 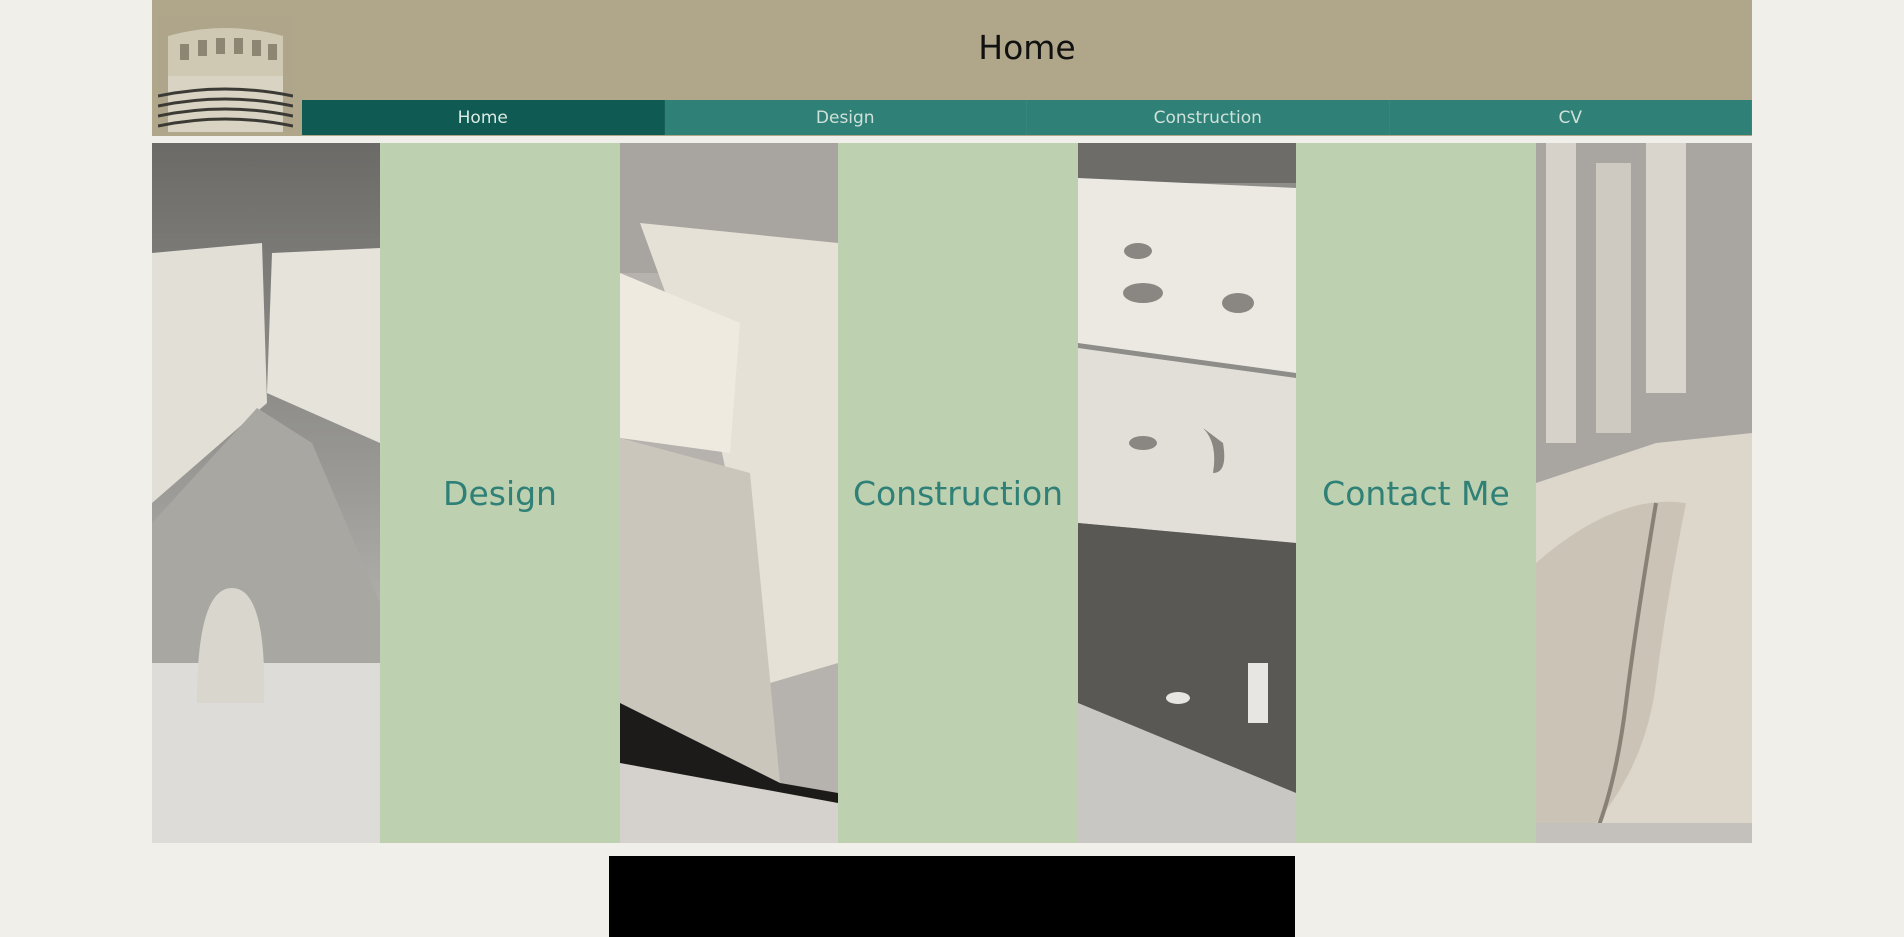 I want to click on design-link-label: Design, so click(x=500, y=493).